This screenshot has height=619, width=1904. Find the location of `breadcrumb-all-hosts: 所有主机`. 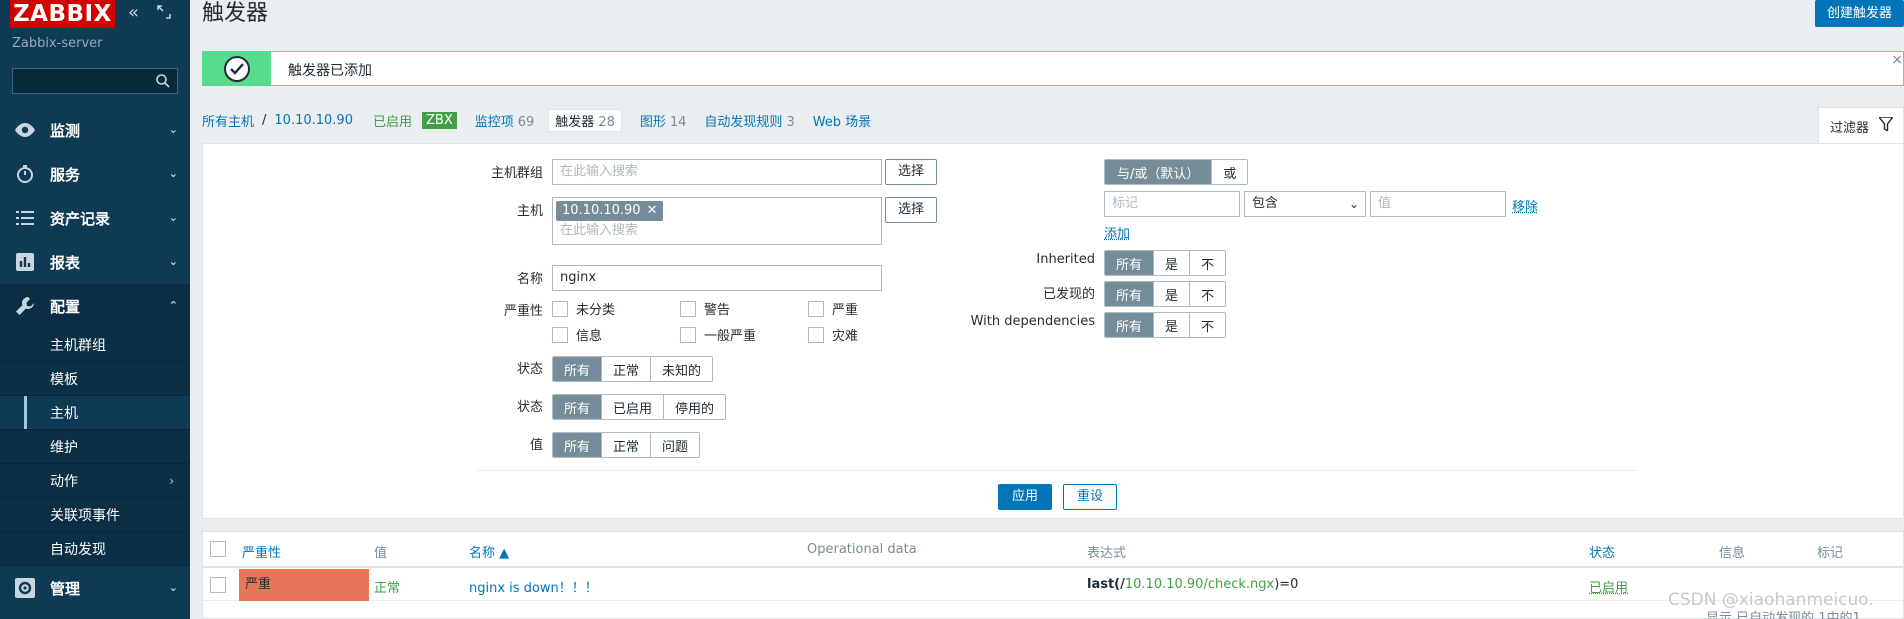

breadcrumb-all-hosts: 所有主机 is located at coordinates (228, 120).